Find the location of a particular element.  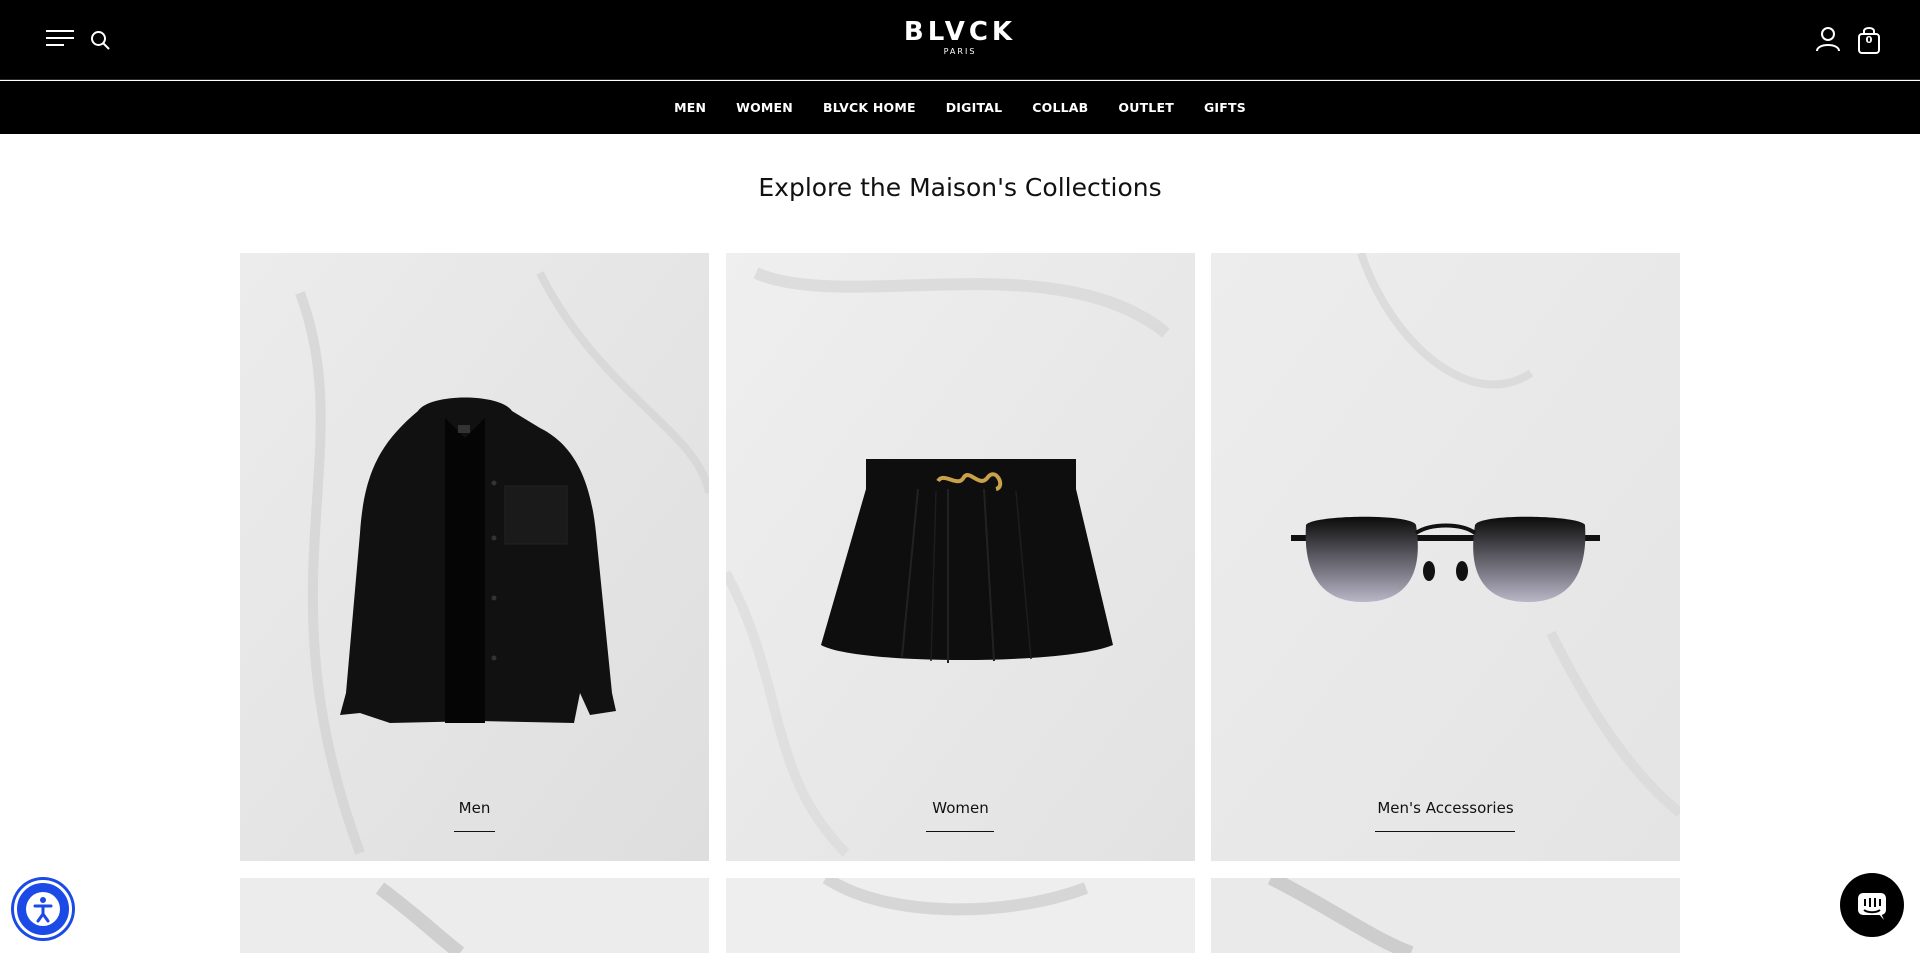

user-icon is located at coordinates (1828, 39).